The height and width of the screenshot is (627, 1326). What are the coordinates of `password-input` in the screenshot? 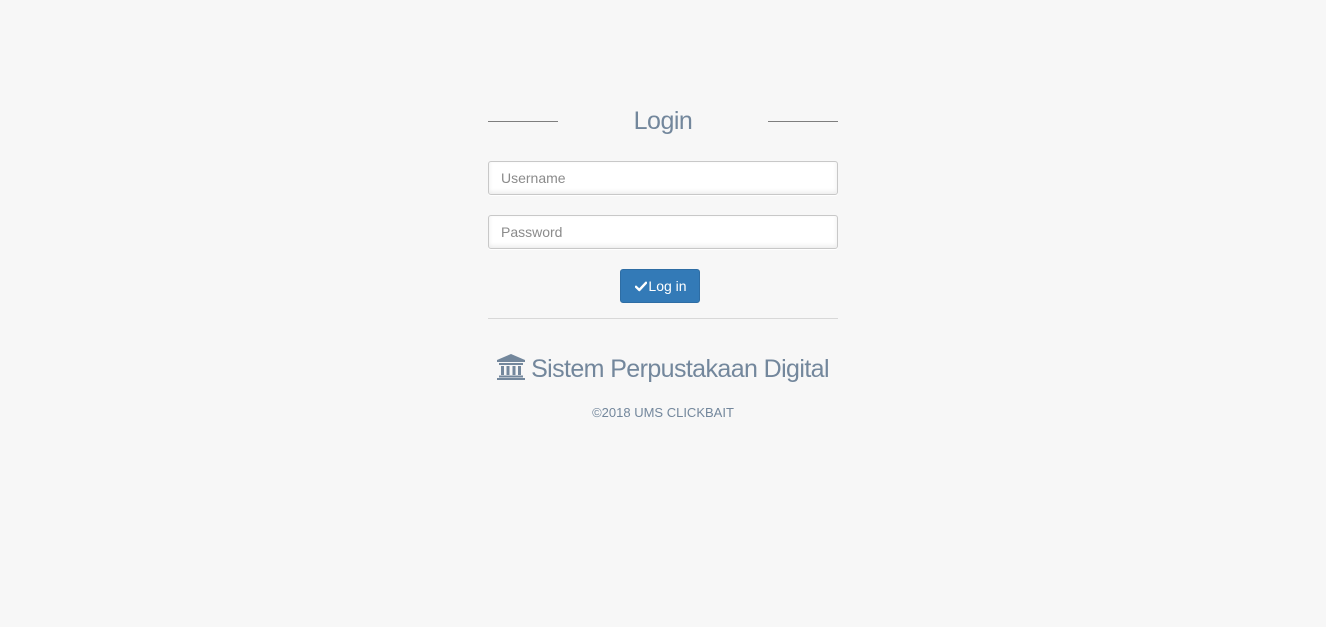 It's located at (663, 232).